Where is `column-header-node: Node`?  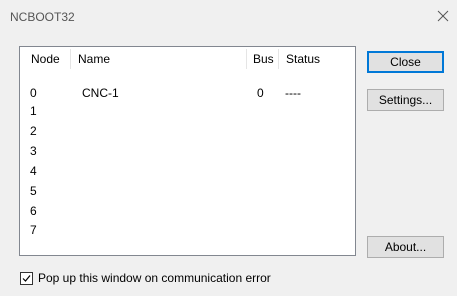
column-header-node: Node is located at coordinates (45, 59).